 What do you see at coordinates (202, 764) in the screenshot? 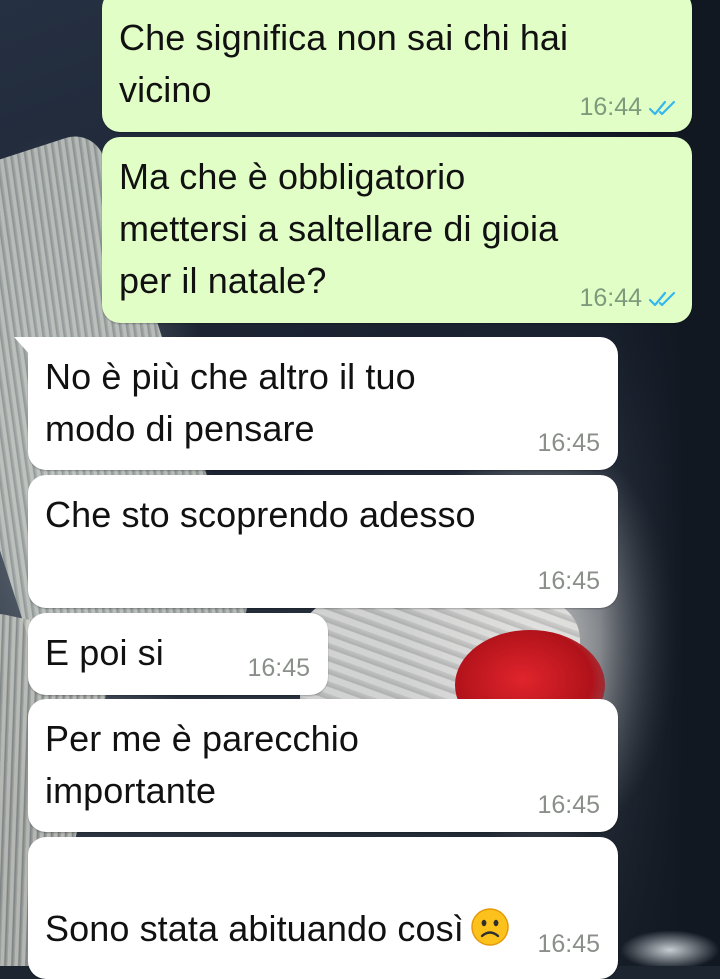
I see `message-text: Per me è parecchio importante` at bounding box center [202, 764].